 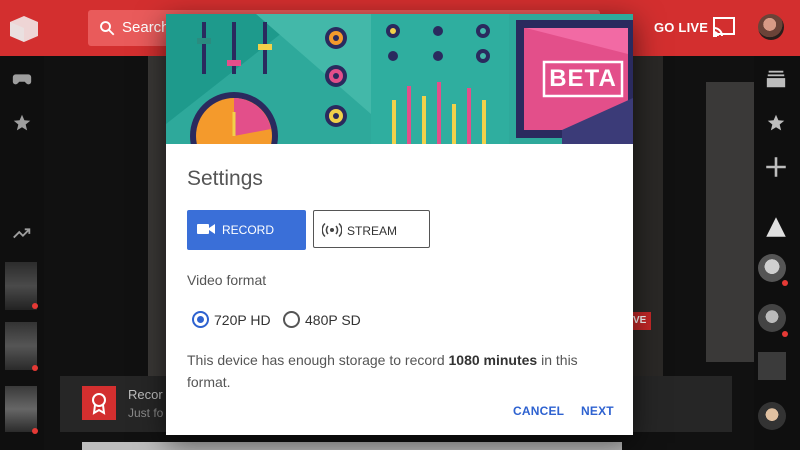 What do you see at coordinates (146, 413) in the screenshot?
I see `notification-subtitle: Just fo` at bounding box center [146, 413].